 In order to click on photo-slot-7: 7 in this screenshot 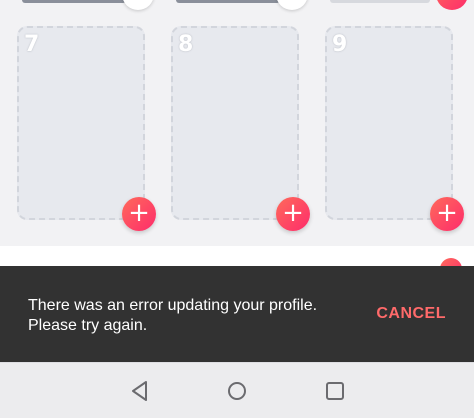, I will do `click(81, 123)`.